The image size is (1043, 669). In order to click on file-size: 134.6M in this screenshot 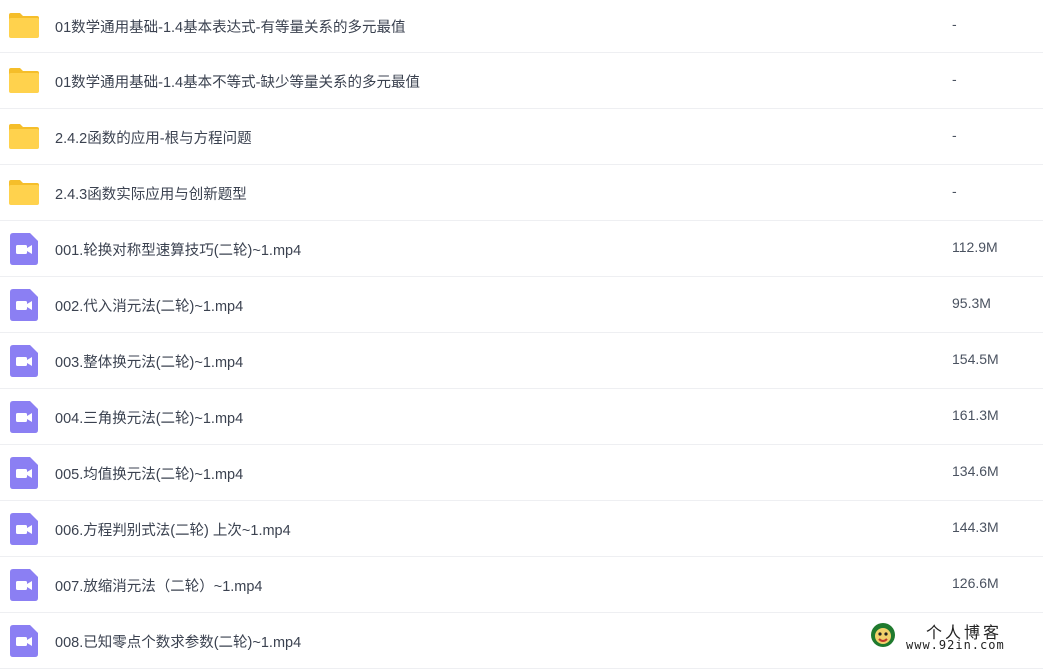, I will do `click(975, 471)`.